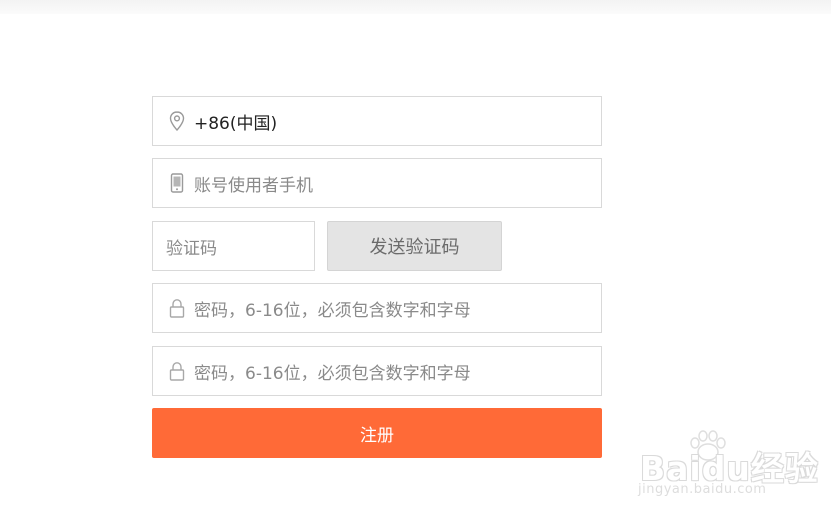  Describe the element at coordinates (233, 246) in the screenshot. I see `verification-code-input: 验证码` at that location.